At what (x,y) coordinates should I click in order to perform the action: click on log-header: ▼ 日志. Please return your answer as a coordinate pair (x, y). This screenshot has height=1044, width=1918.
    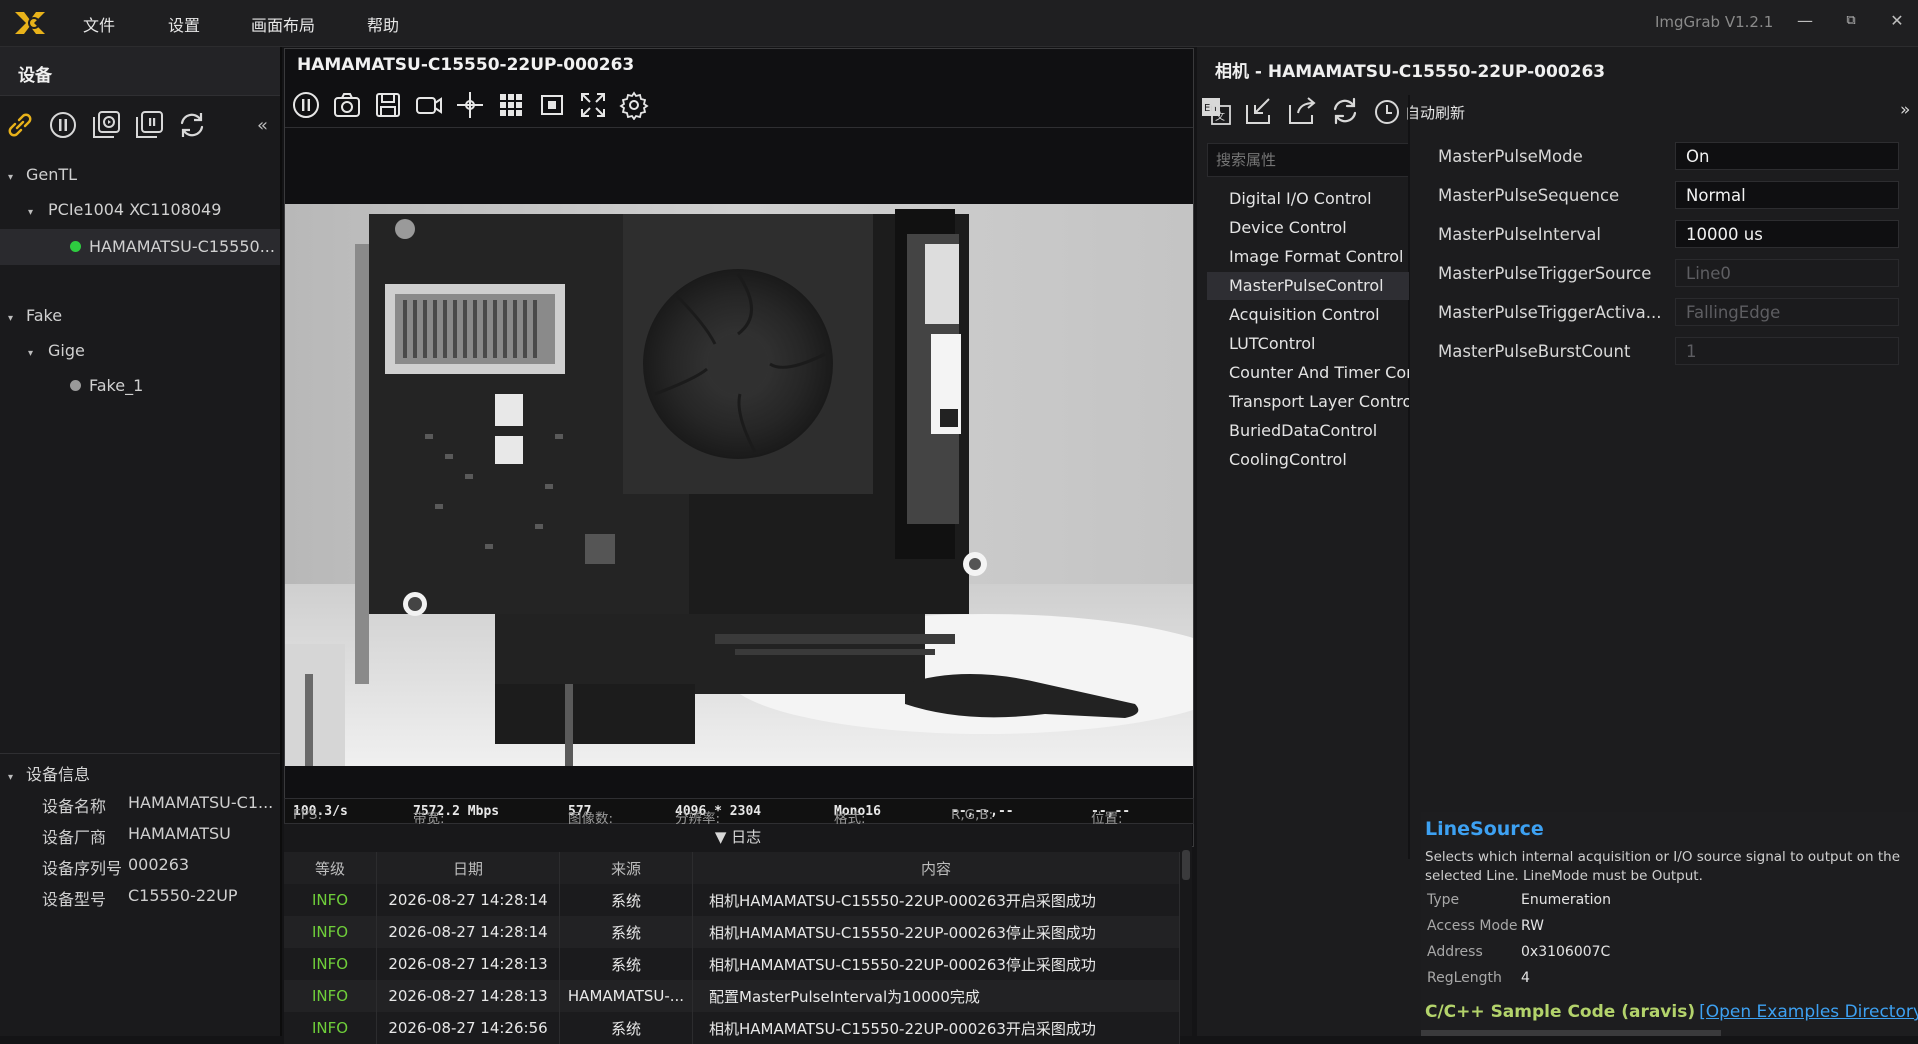
    Looking at the image, I should click on (738, 837).